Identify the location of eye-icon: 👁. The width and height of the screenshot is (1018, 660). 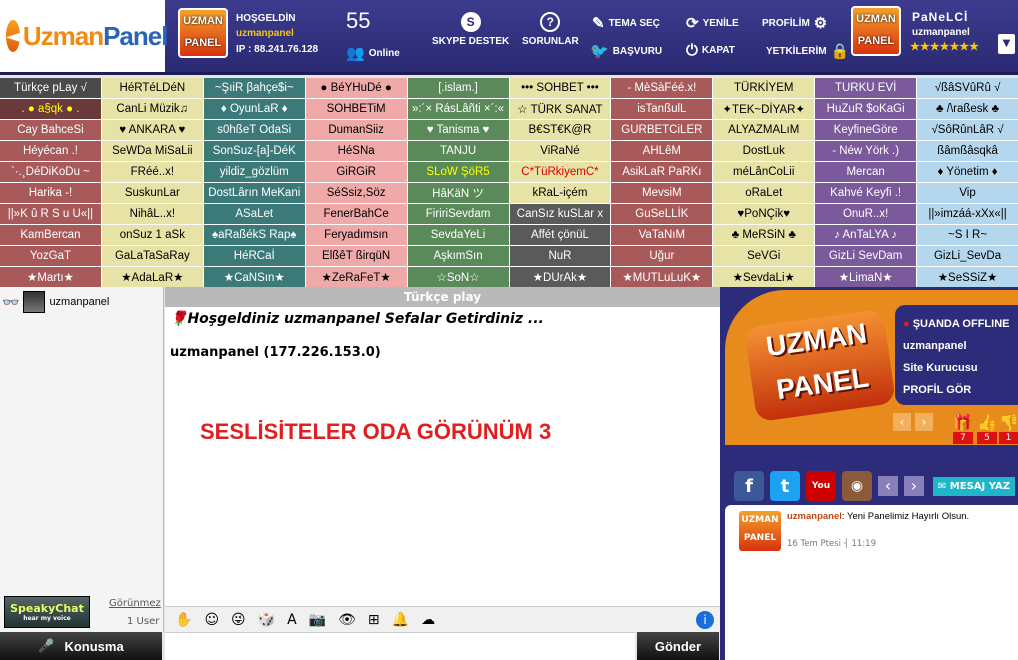
(347, 620).